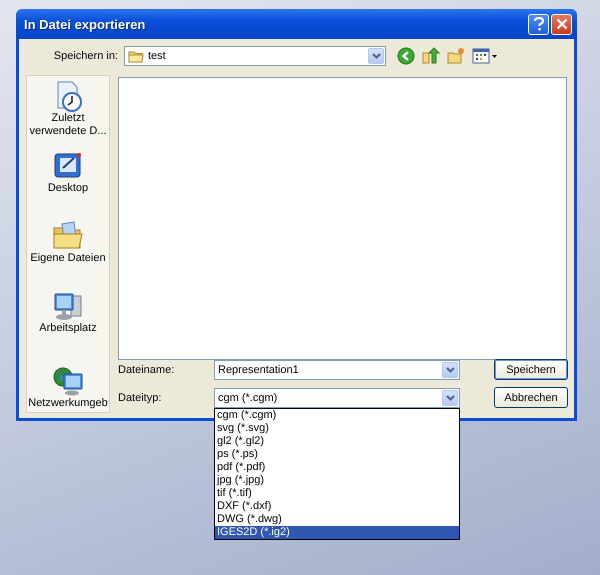 This screenshot has width=600, height=575. What do you see at coordinates (337, 454) in the screenshot?
I see `filetype-option: ps (*.ps)` at bounding box center [337, 454].